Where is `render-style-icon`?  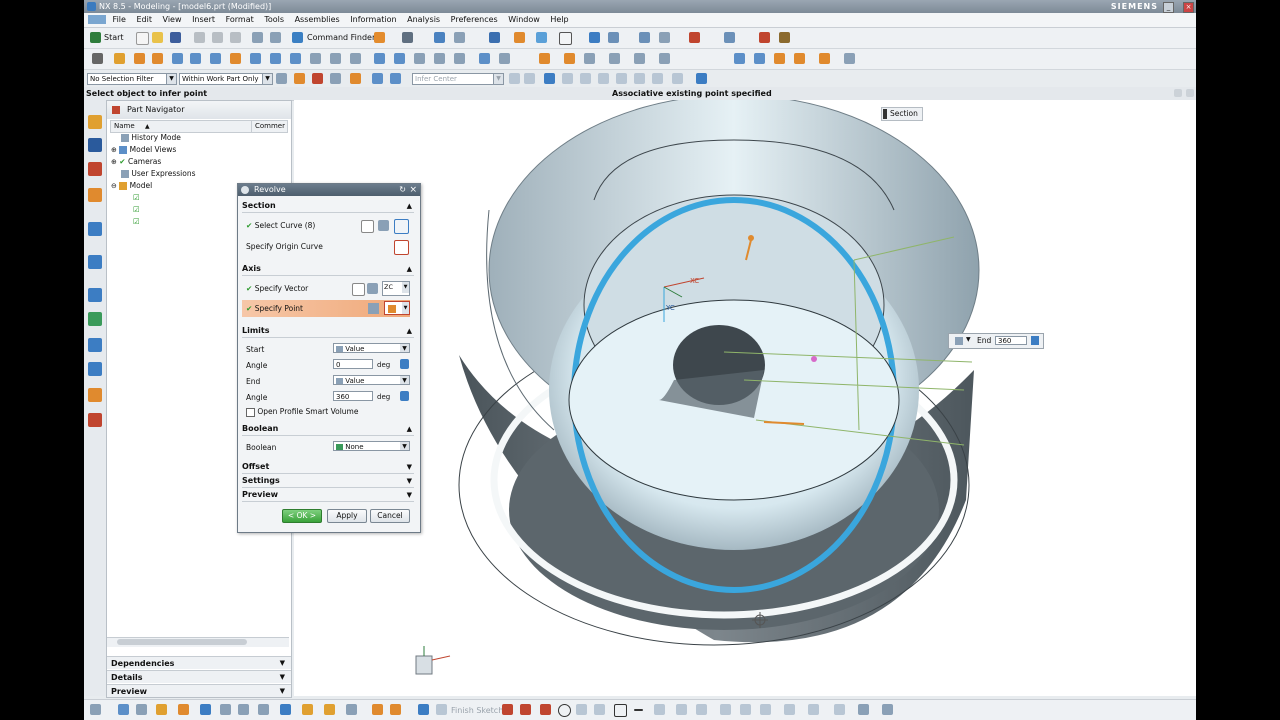
render-style-icon is located at coordinates (494, 37).